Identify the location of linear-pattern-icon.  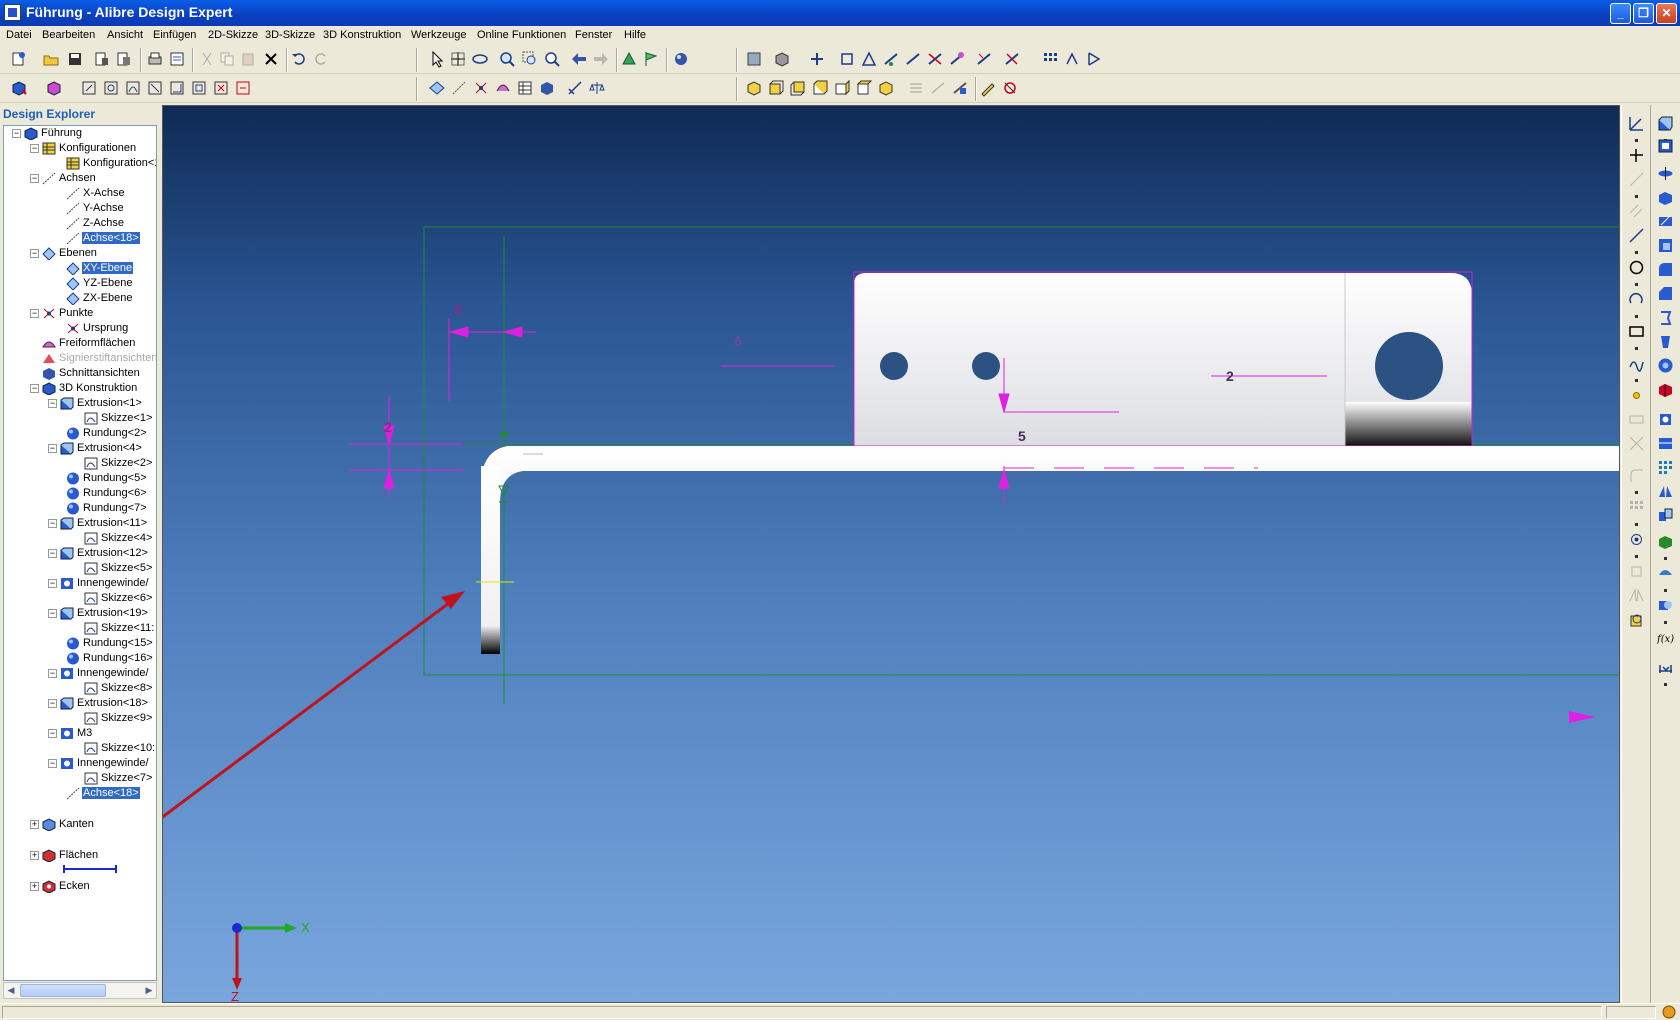
(1665, 467).